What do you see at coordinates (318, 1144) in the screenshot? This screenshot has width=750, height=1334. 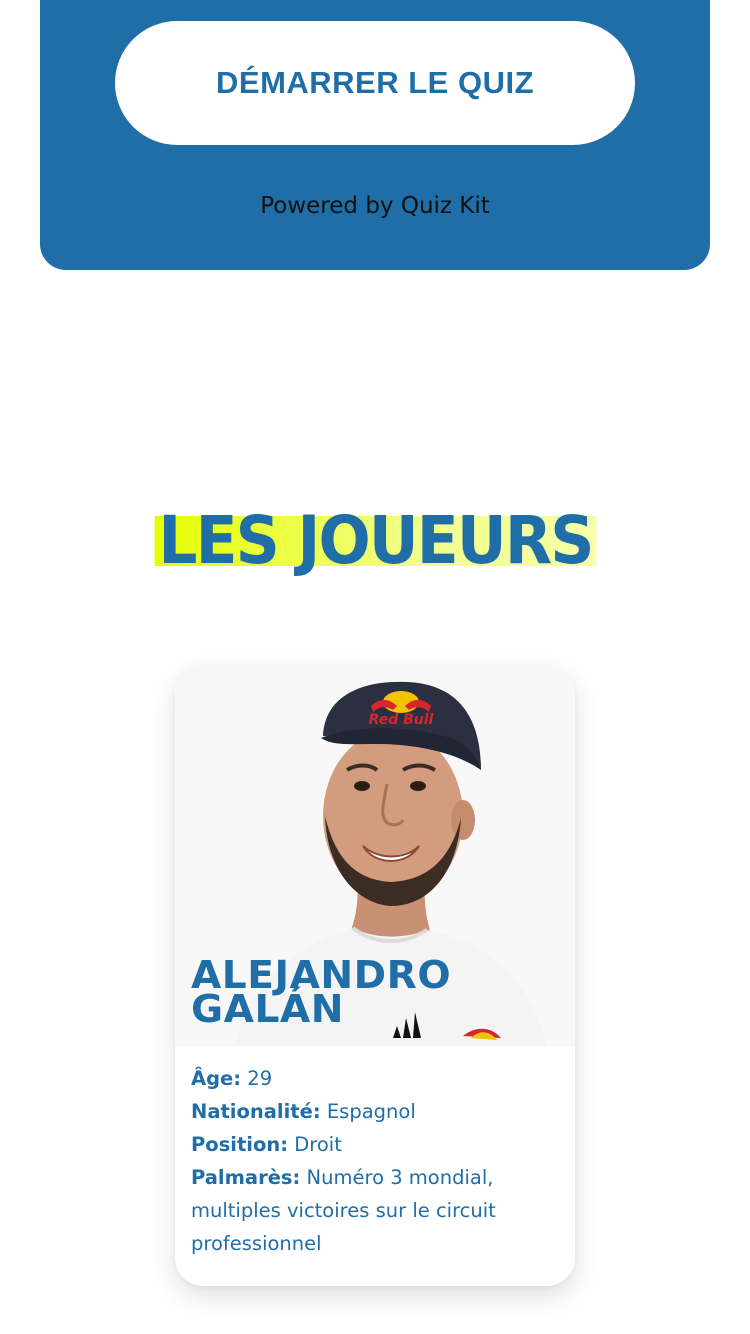 I see `position-value: Droit` at bounding box center [318, 1144].